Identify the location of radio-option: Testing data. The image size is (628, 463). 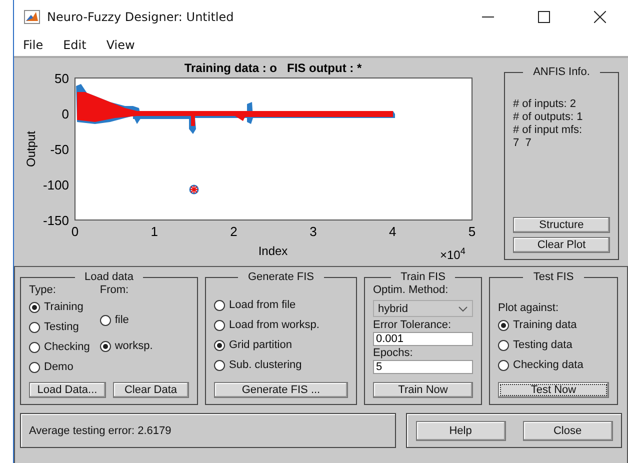
(553, 345).